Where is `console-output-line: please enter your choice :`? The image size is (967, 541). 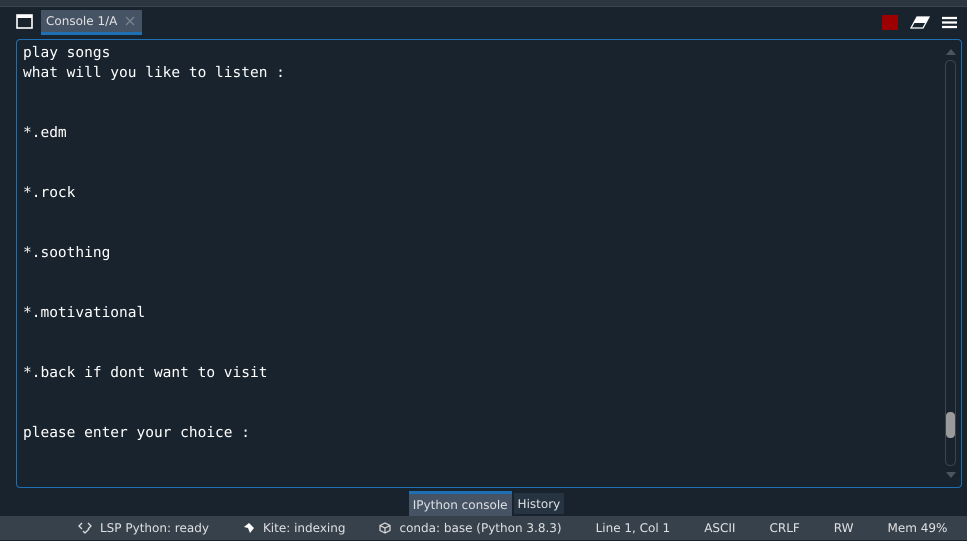 console-output-line: please enter your choice : is located at coordinates (137, 433).